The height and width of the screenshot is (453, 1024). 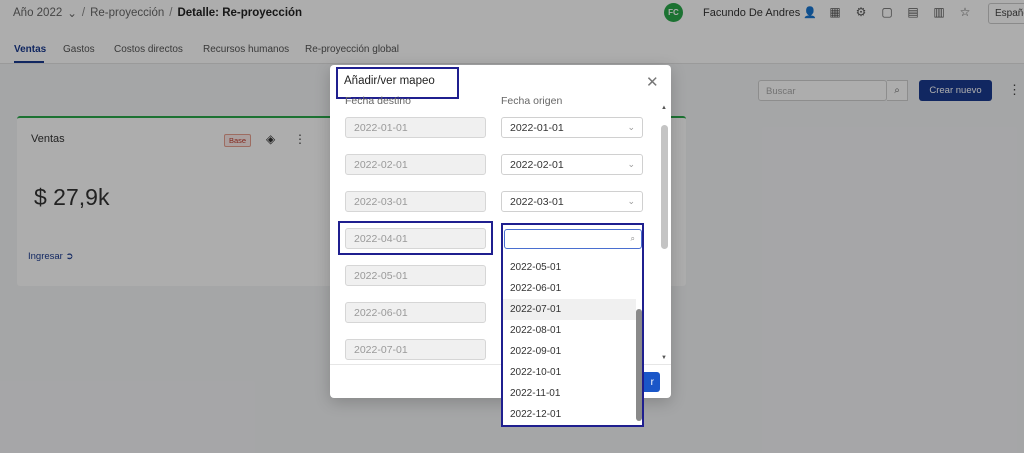 I want to click on scroll-up-icon: ▲, so click(x=664, y=108).